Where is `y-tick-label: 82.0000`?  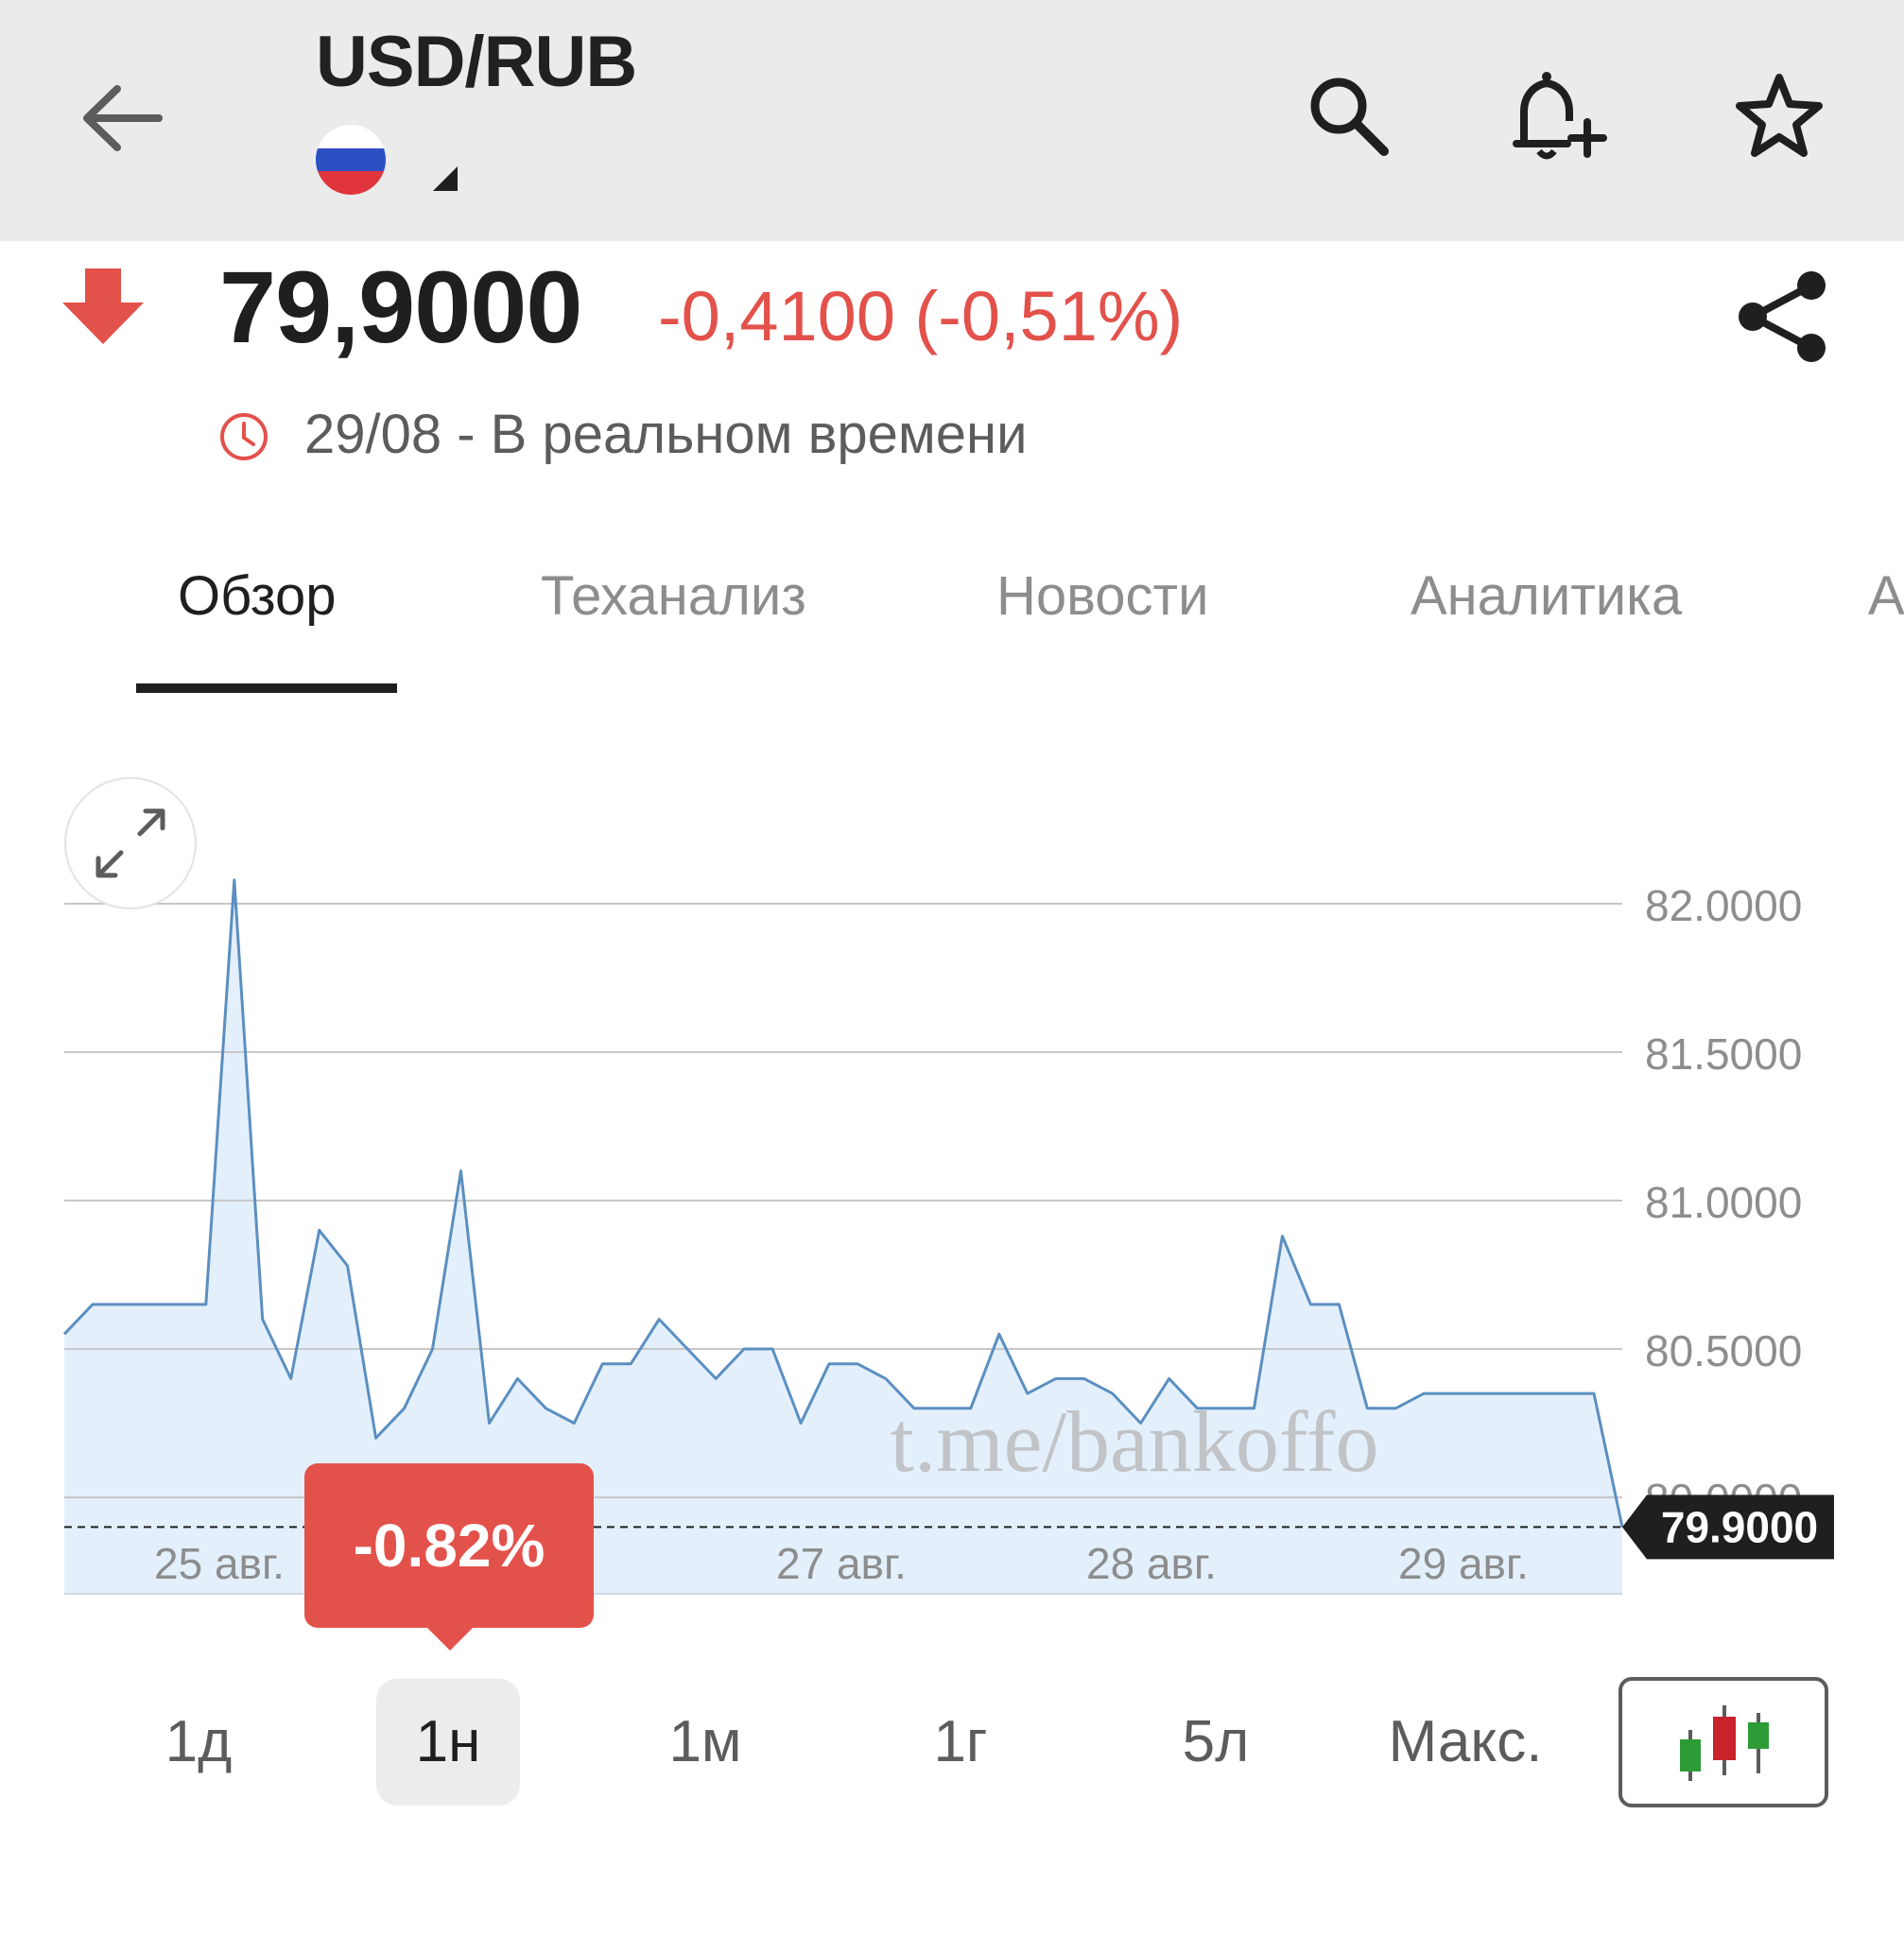 y-tick-label: 82.0000 is located at coordinates (1723, 906).